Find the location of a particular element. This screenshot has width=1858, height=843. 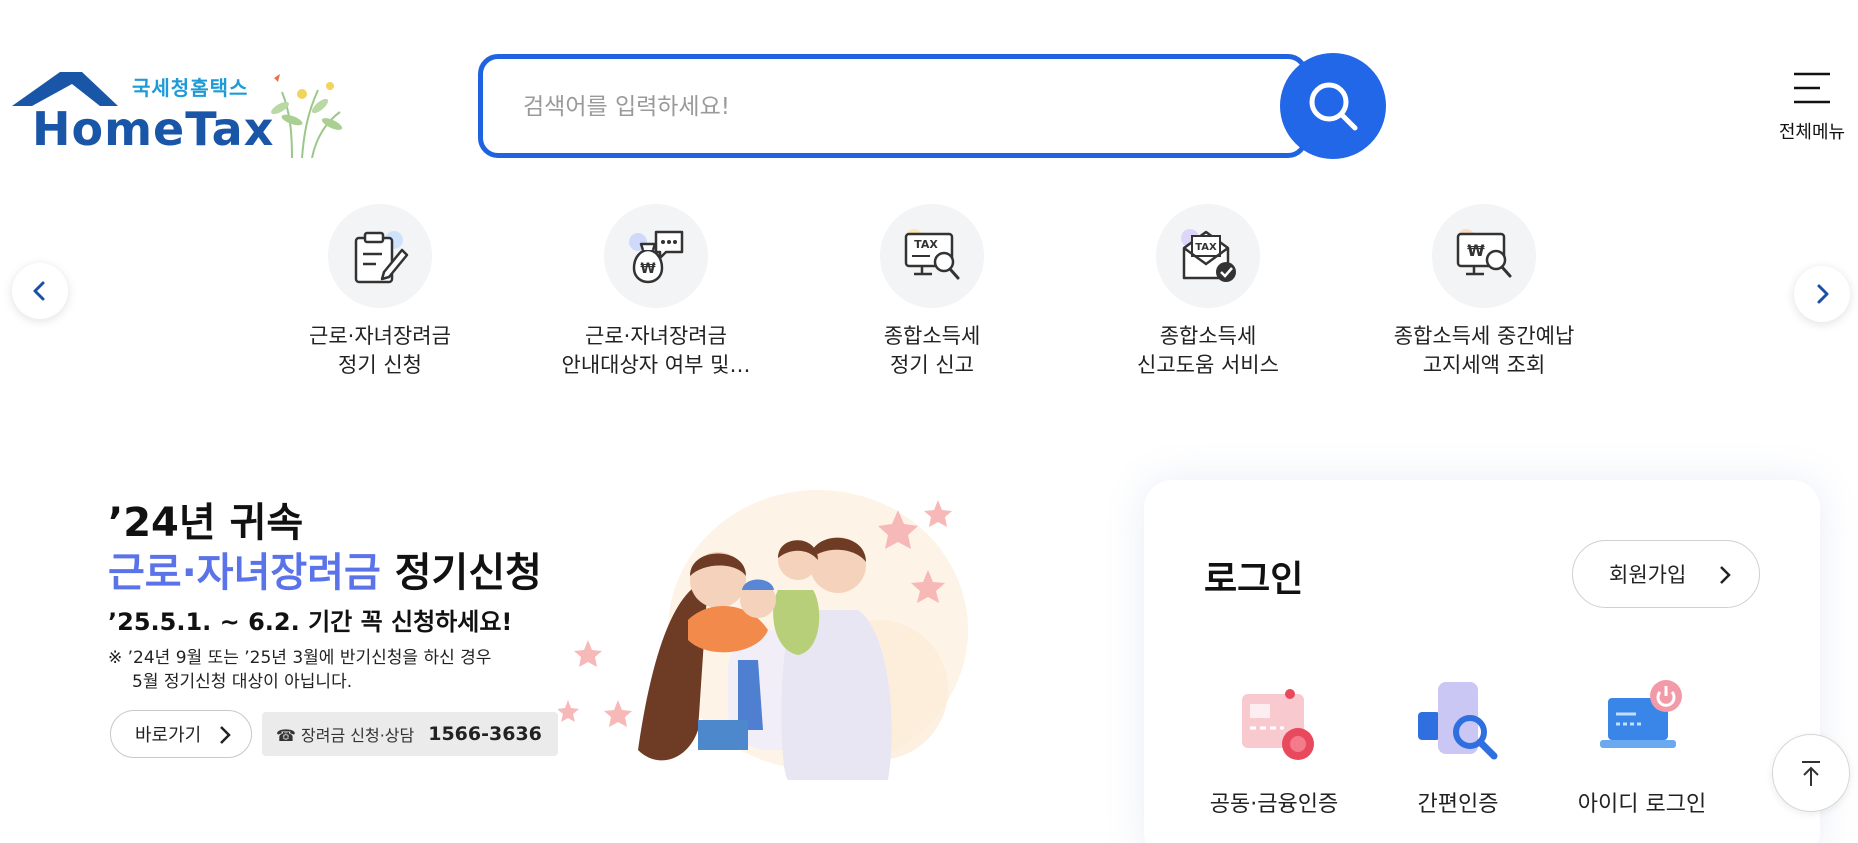

banner-phone-info: ☎ 장려금 신청·상담 1566-3636 is located at coordinates (410, 734).